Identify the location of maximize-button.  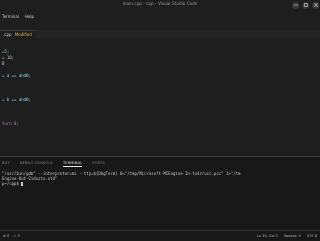
(305, 5).